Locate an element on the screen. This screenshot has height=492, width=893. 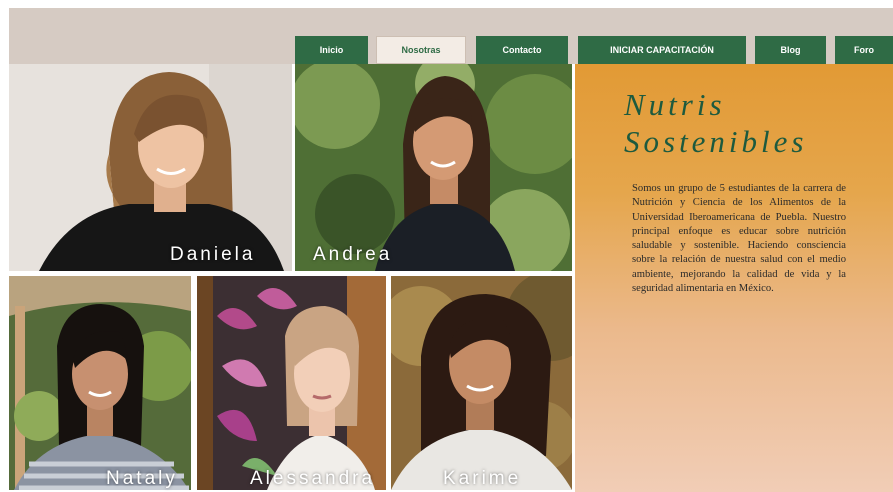
photo-daniela is located at coordinates (150, 167).